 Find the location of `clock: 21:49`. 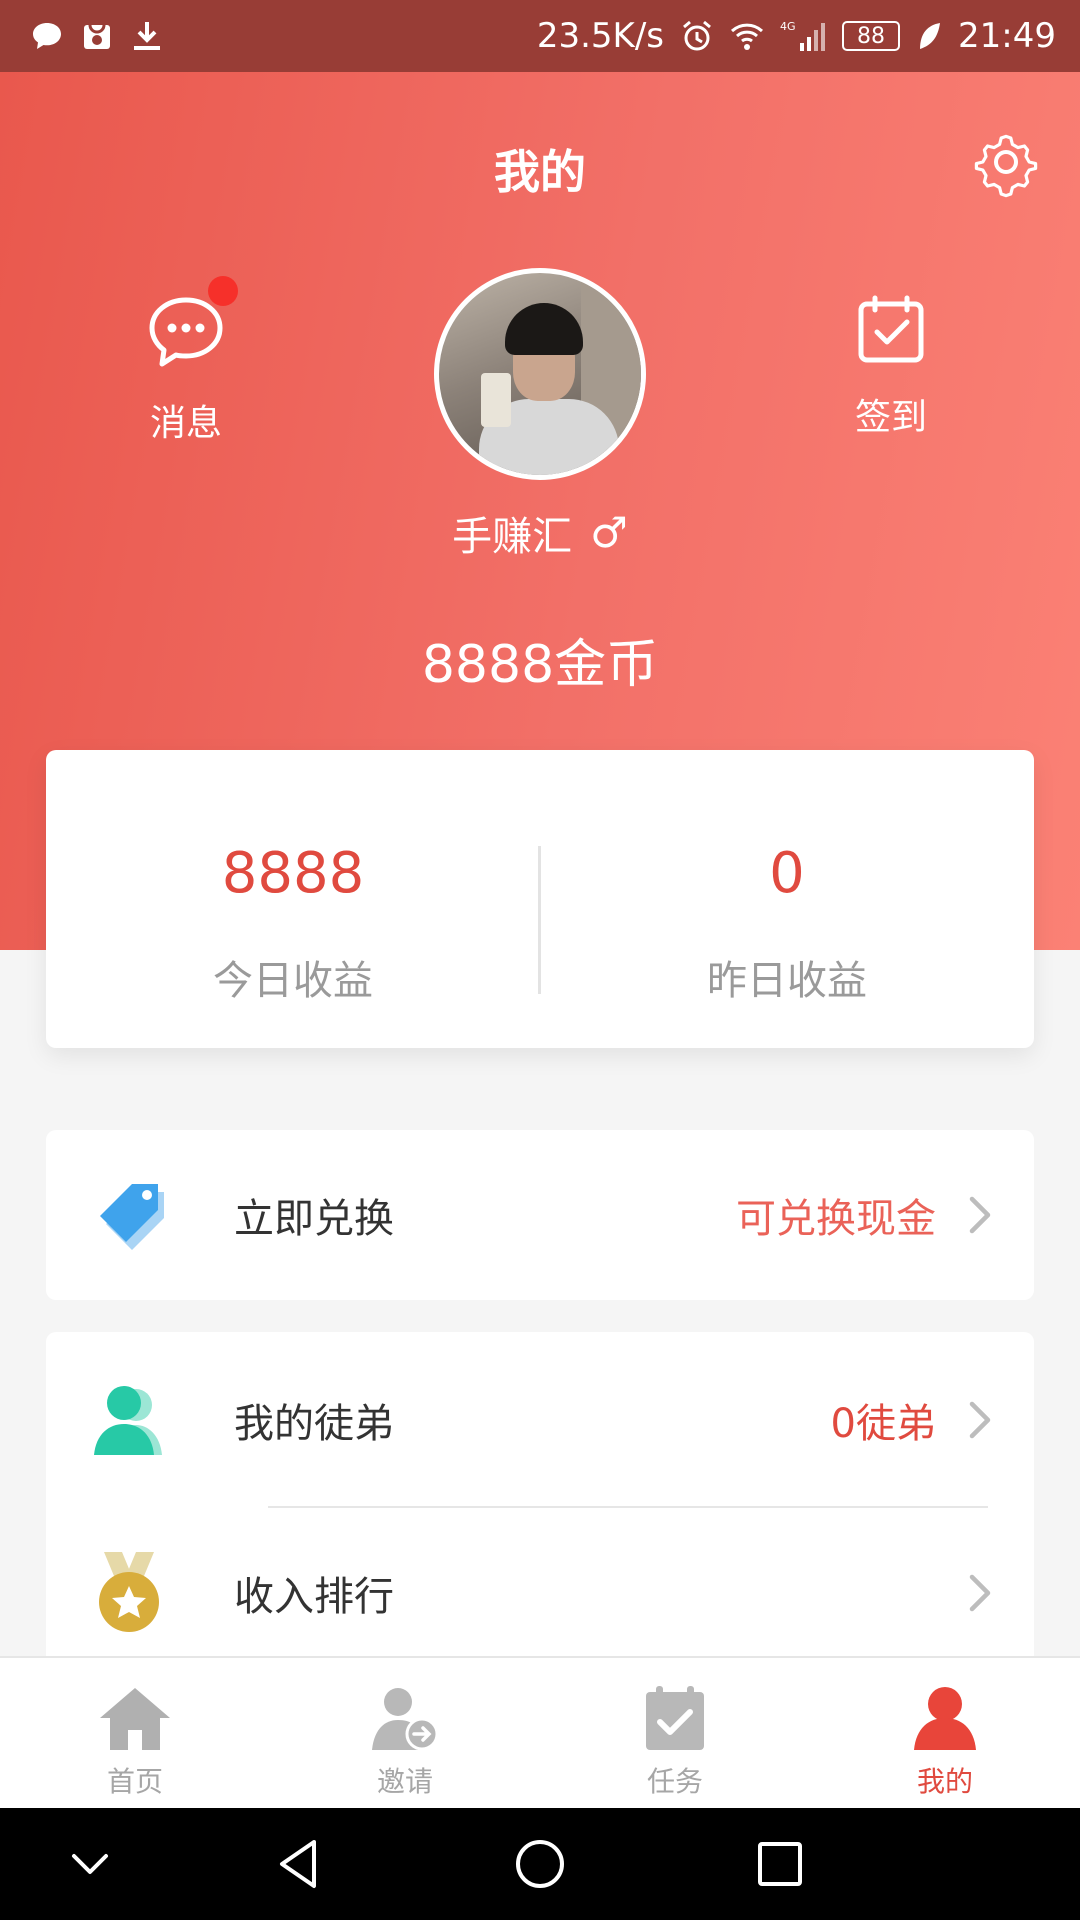

clock: 21:49 is located at coordinates (1007, 36).